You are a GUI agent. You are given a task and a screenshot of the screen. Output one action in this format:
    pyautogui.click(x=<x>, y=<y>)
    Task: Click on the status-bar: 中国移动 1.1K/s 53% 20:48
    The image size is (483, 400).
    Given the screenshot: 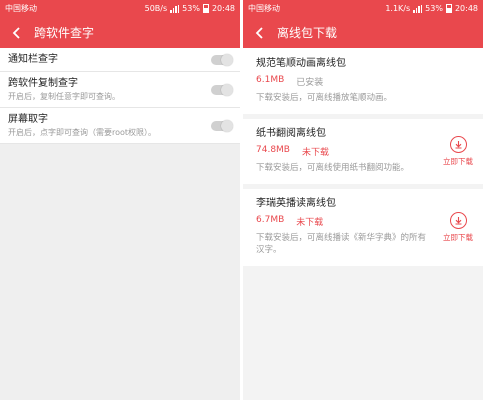 What is the action you would take?
    pyautogui.click(x=363, y=8)
    